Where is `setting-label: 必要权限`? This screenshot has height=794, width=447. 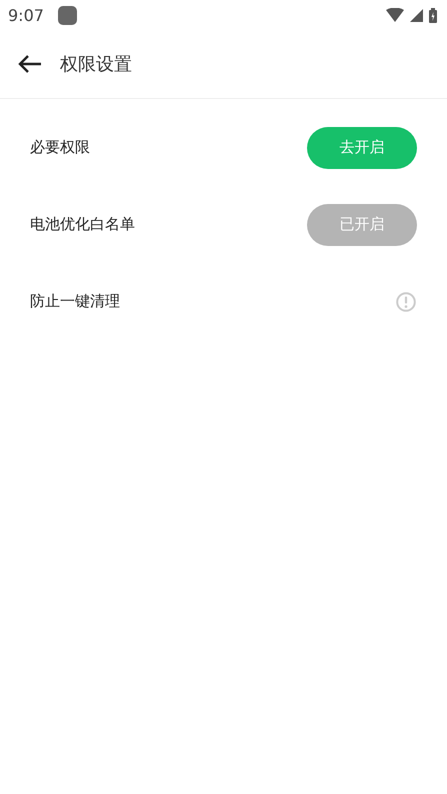
setting-label: 必要权限 is located at coordinates (60, 147).